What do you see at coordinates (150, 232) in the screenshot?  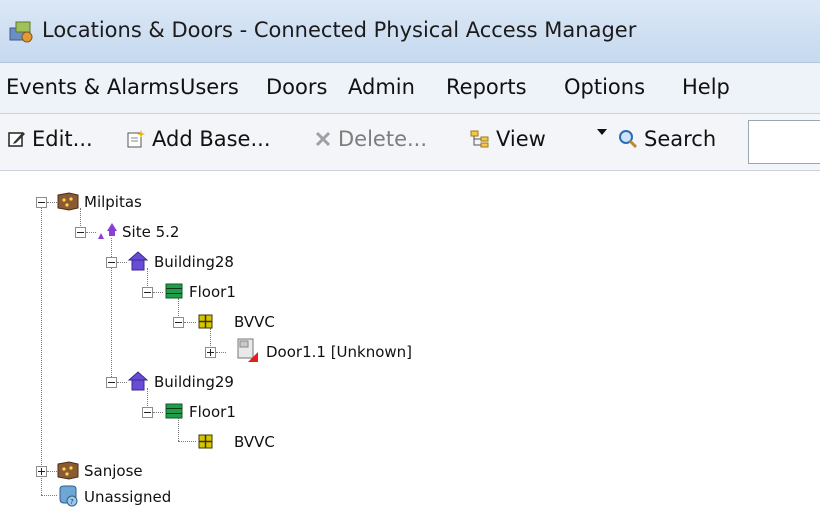 I see `tree-node-site: Site 5.2` at bounding box center [150, 232].